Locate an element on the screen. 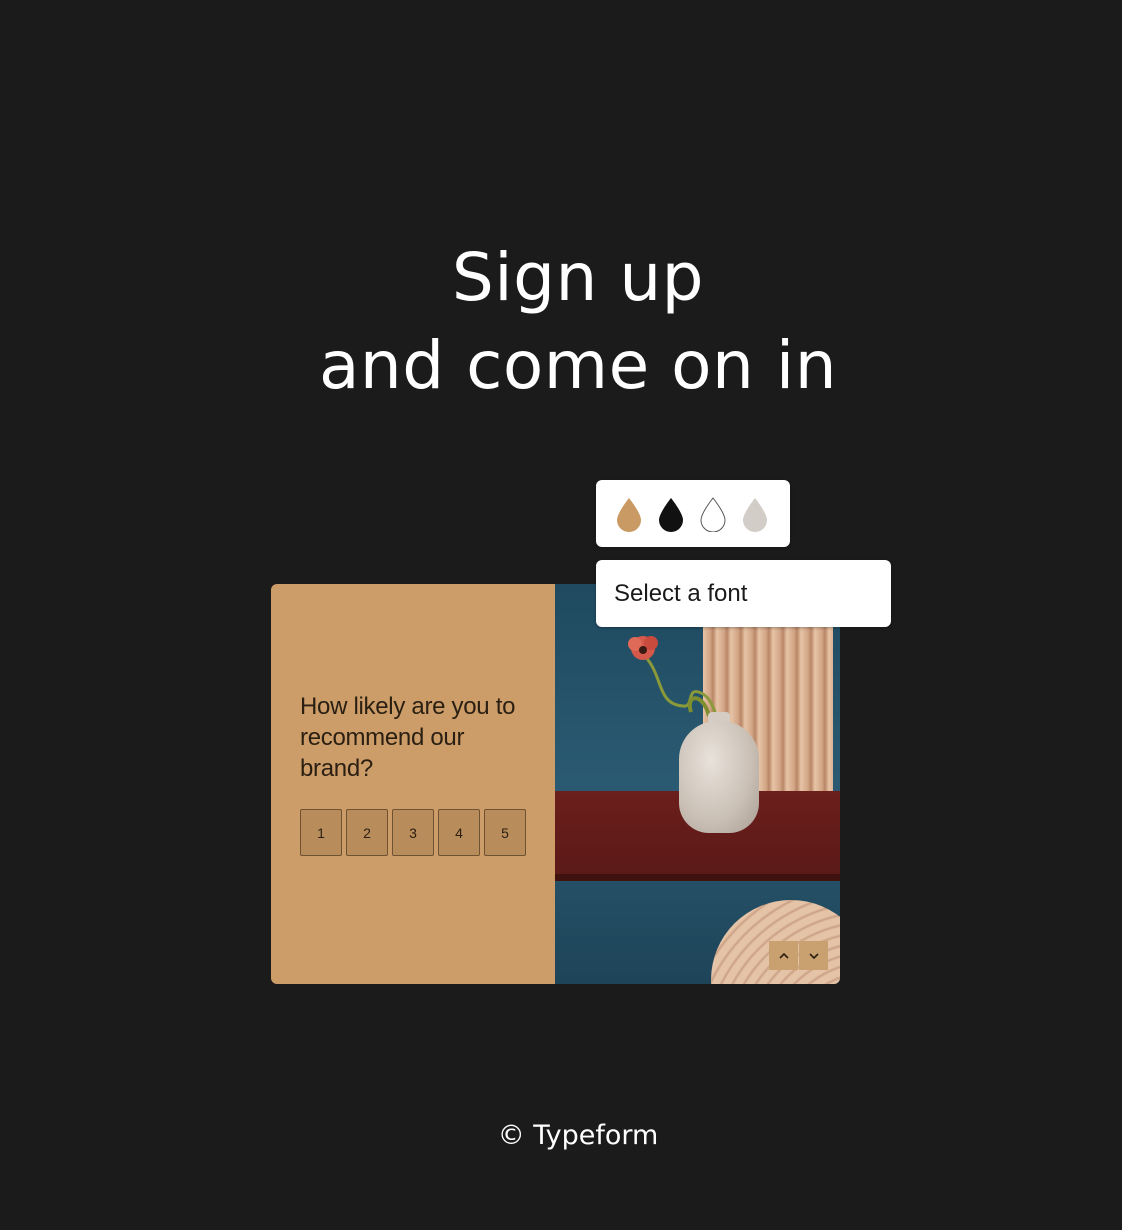  black-drop-icon is located at coordinates (671, 514).